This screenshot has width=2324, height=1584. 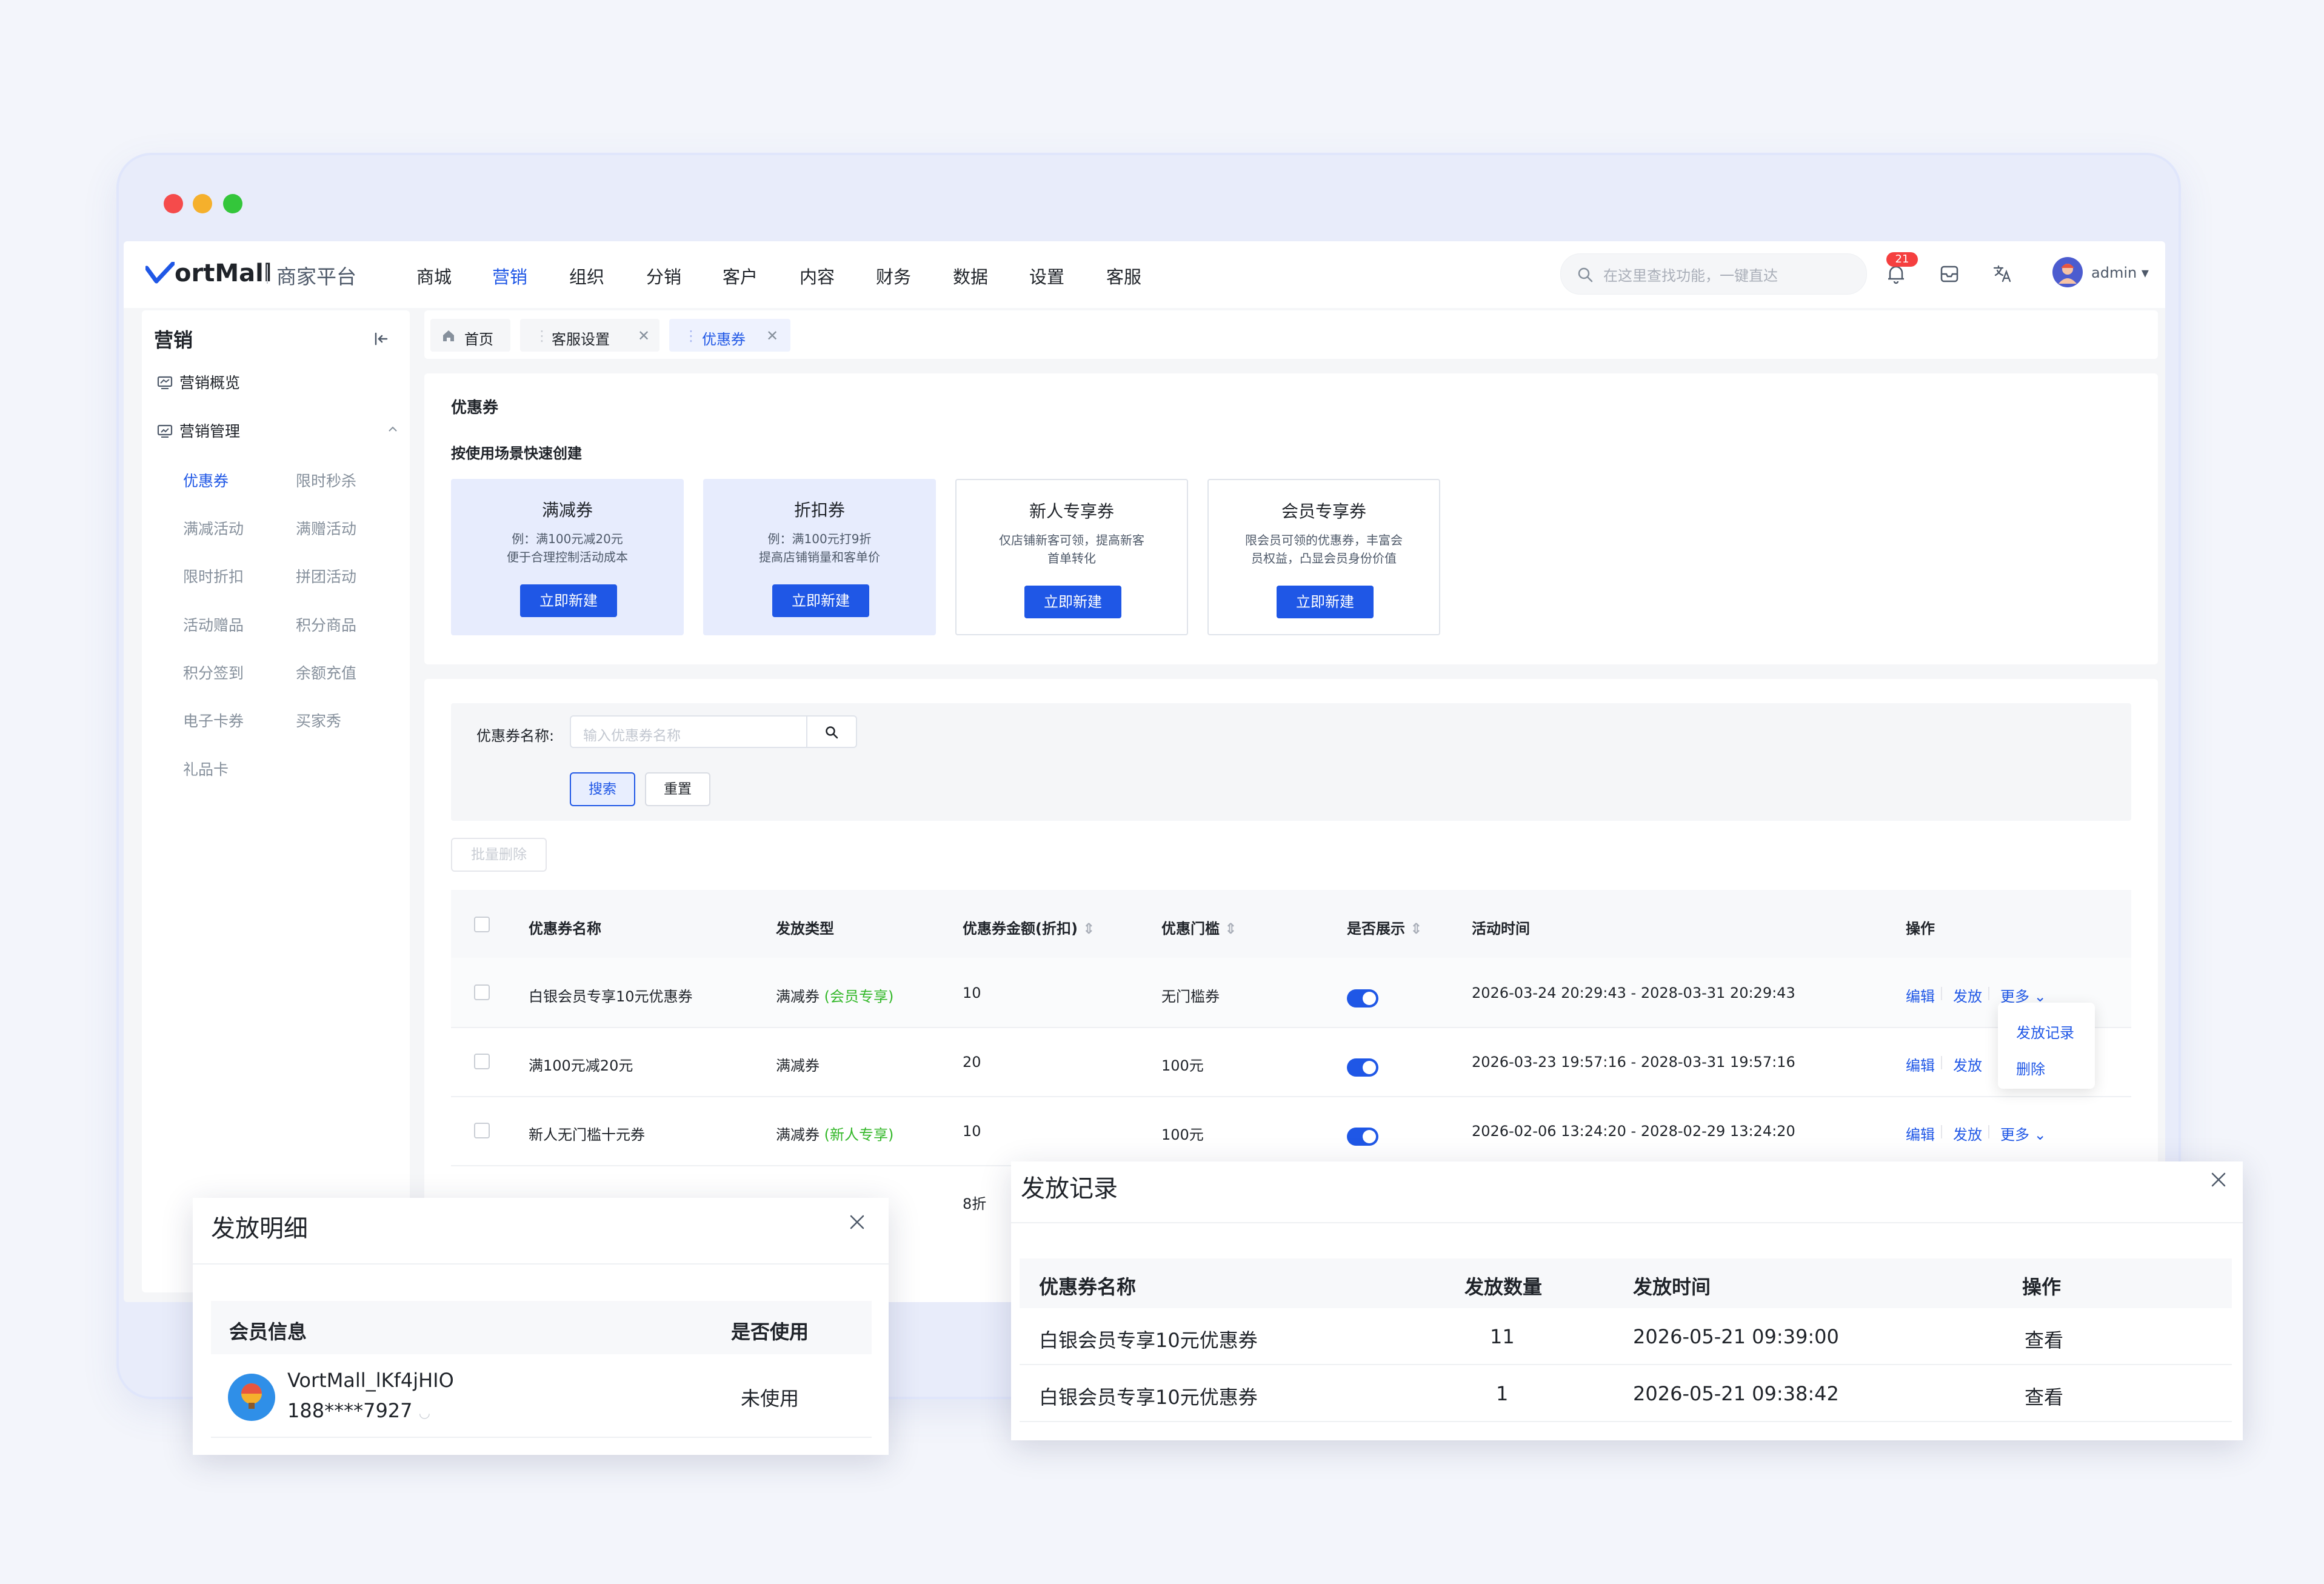 I want to click on home-icon, so click(x=448, y=335).